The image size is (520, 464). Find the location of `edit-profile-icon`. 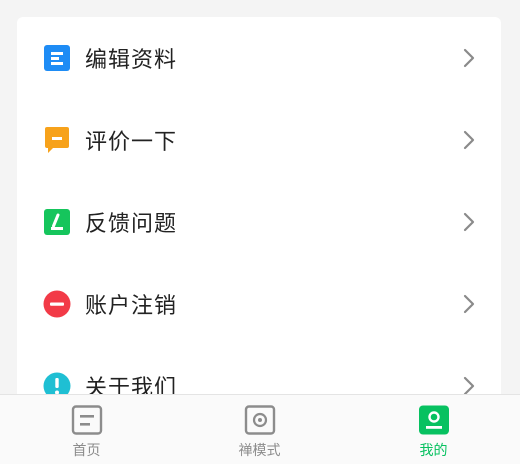

edit-profile-icon is located at coordinates (57, 58).